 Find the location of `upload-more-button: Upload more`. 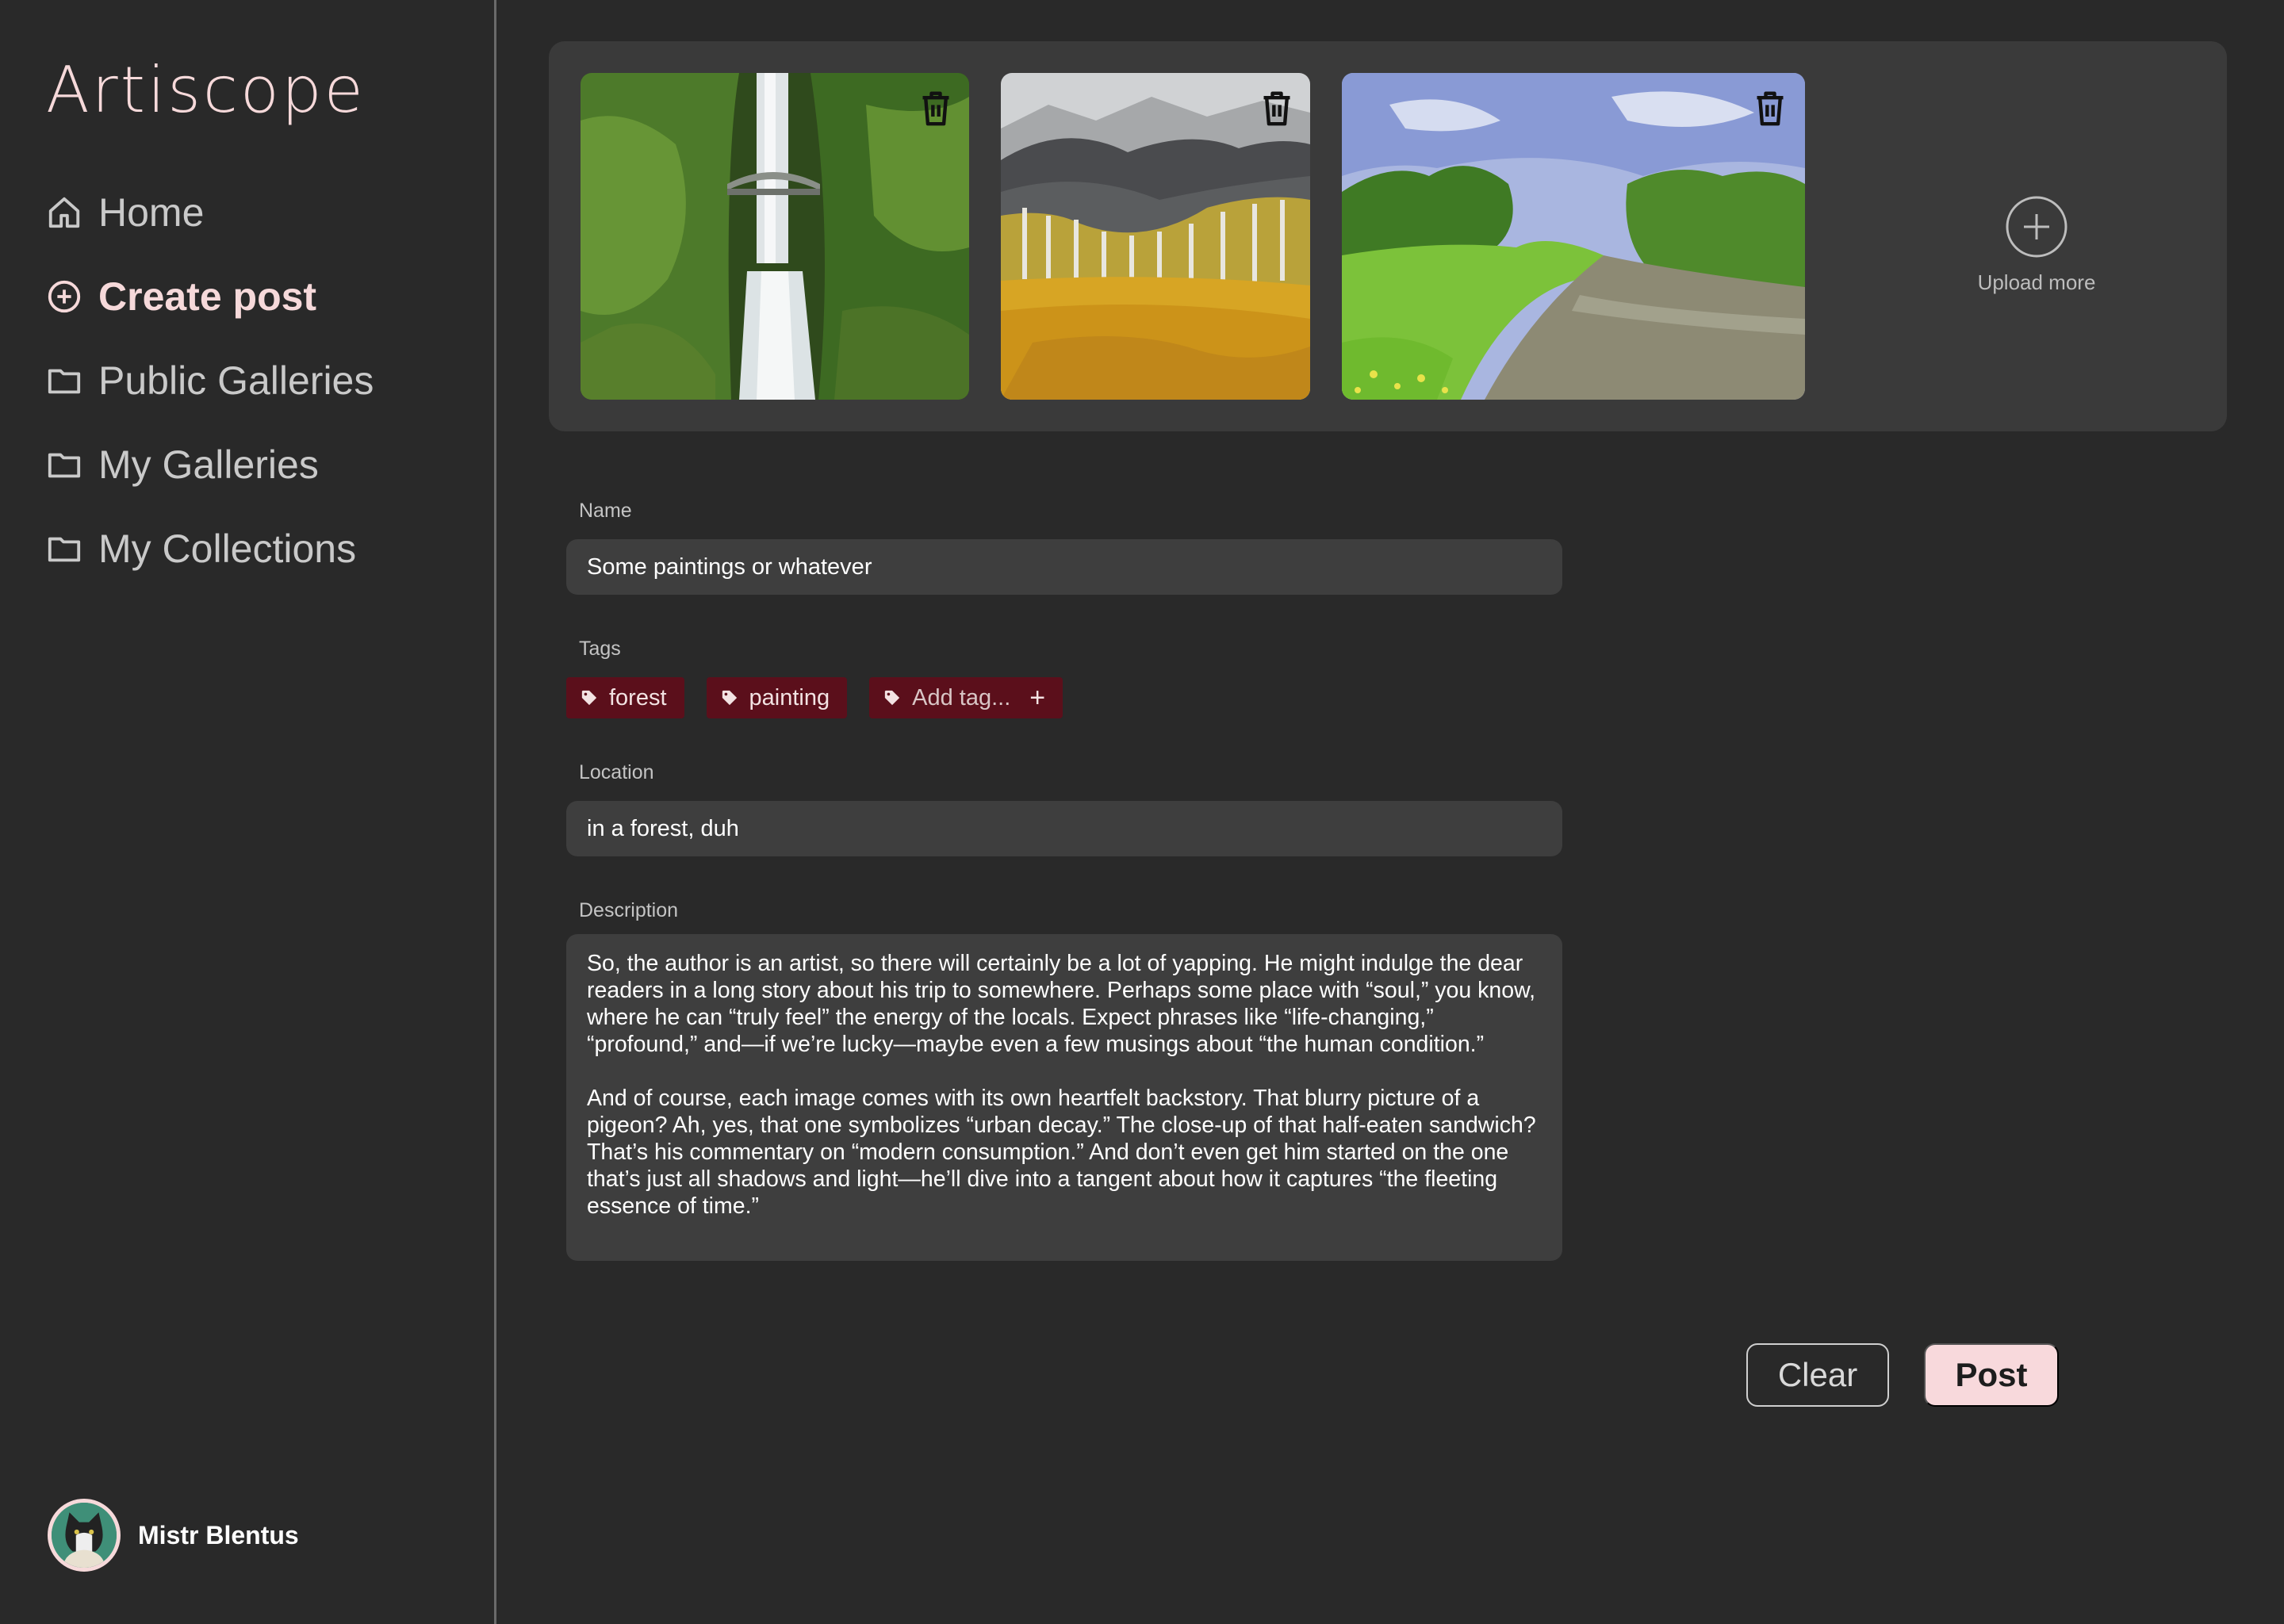

upload-more-button: Upload more is located at coordinates (2036, 245).